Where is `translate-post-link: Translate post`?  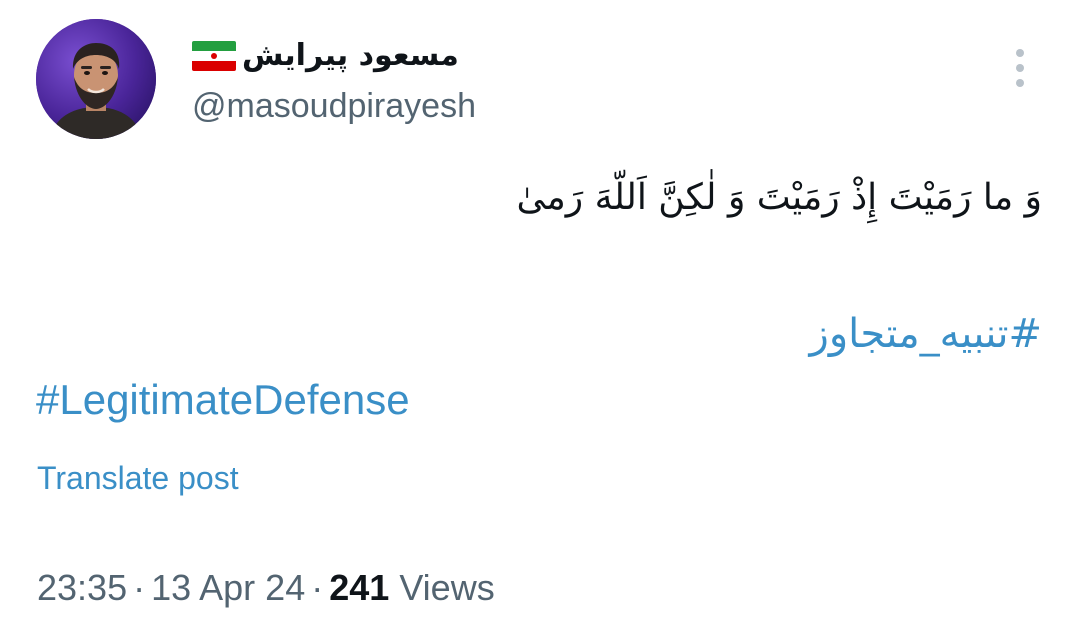
translate-post-link: Translate post is located at coordinates (138, 478).